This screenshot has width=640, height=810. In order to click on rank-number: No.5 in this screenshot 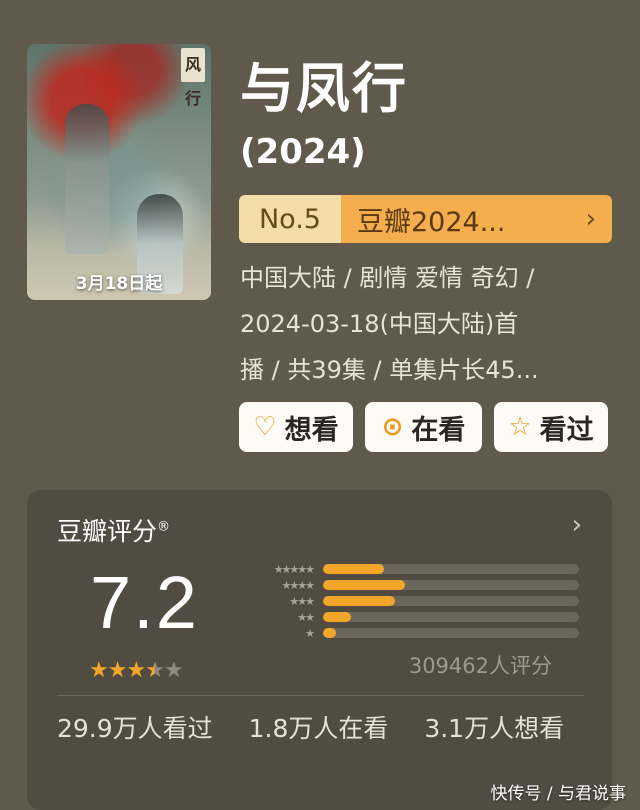, I will do `click(290, 219)`.